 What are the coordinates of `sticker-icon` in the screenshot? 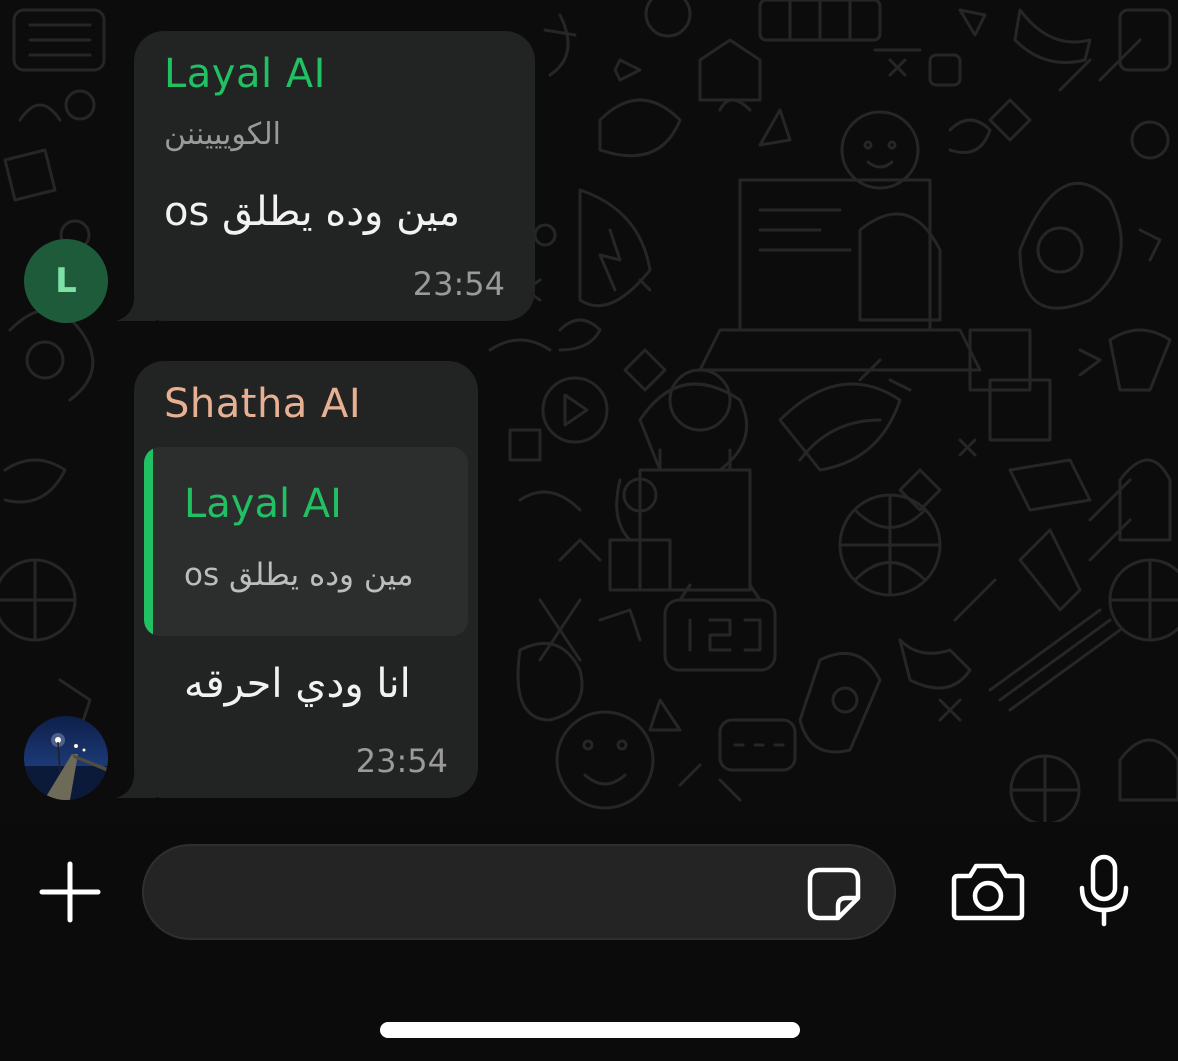 It's located at (834, 894).